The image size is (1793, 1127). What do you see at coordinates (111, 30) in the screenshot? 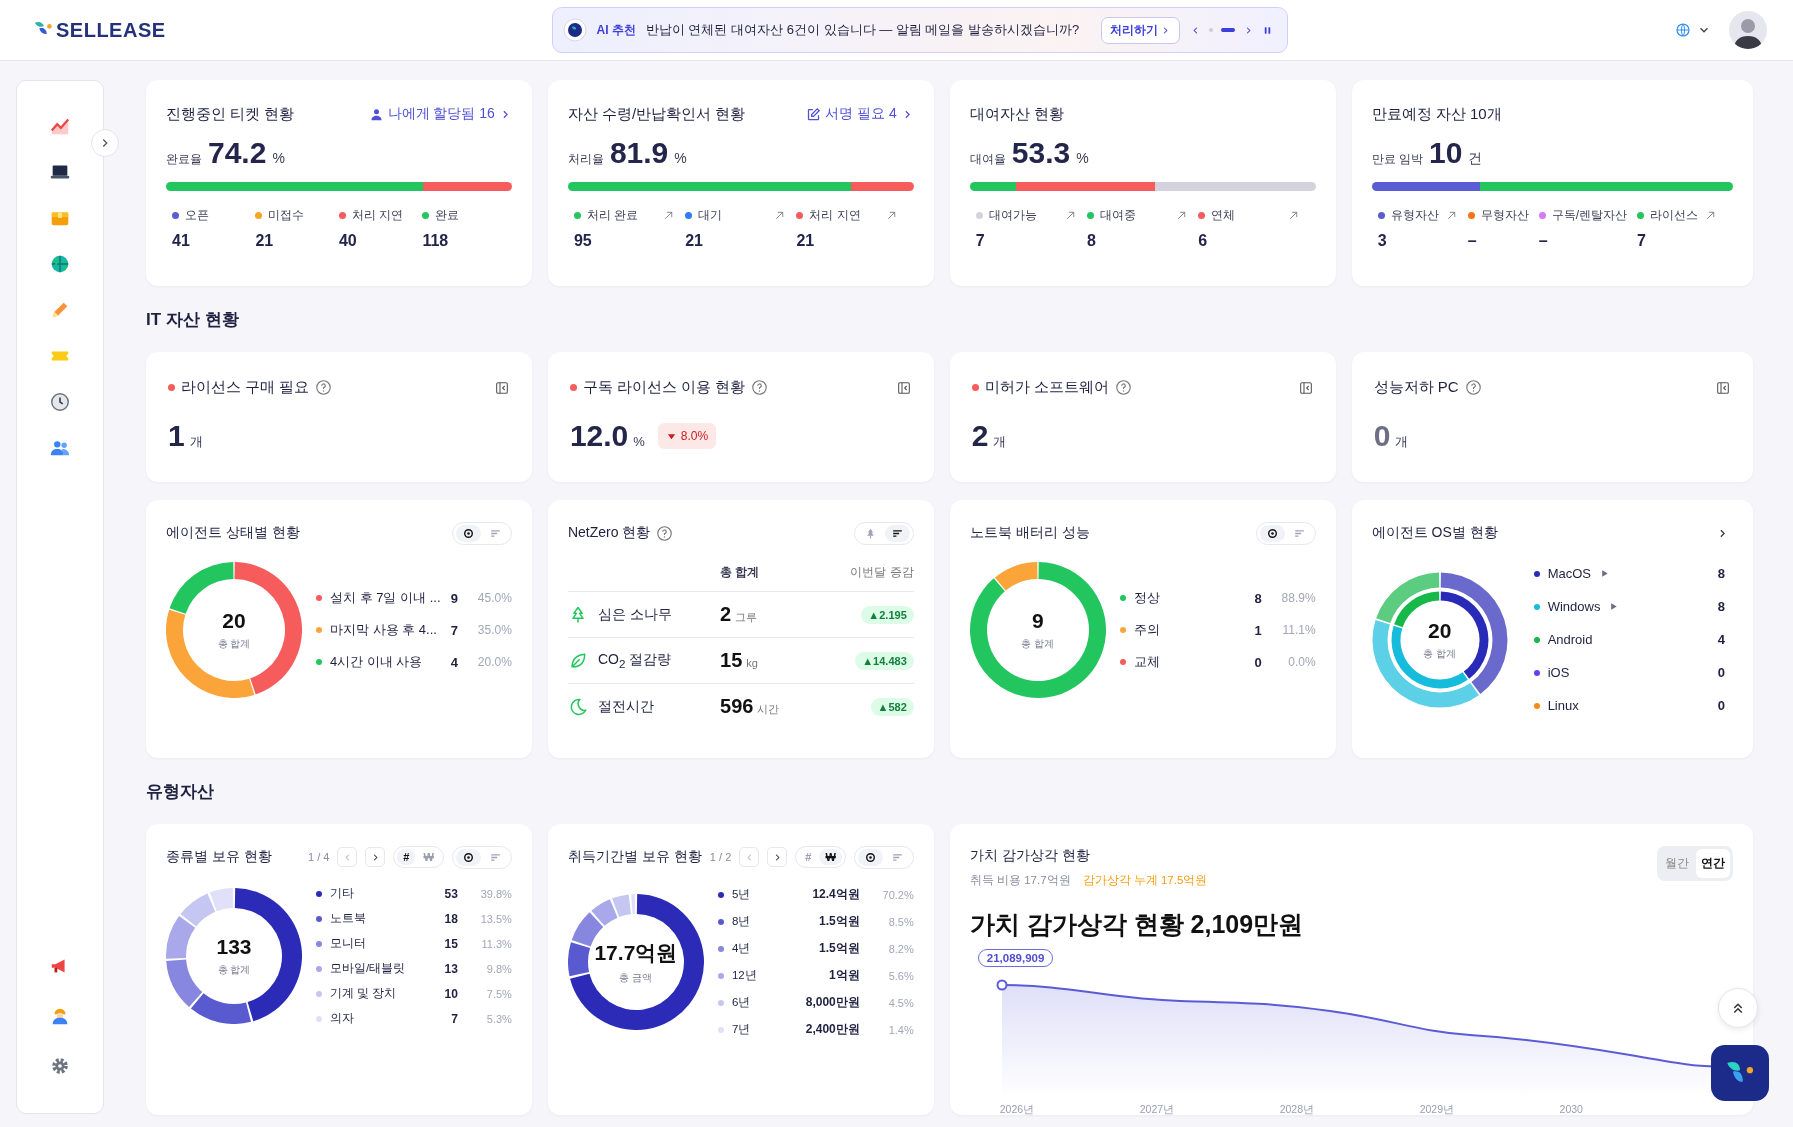
I see `logo-text: SELLEASE` at bounding box center [111, 30].